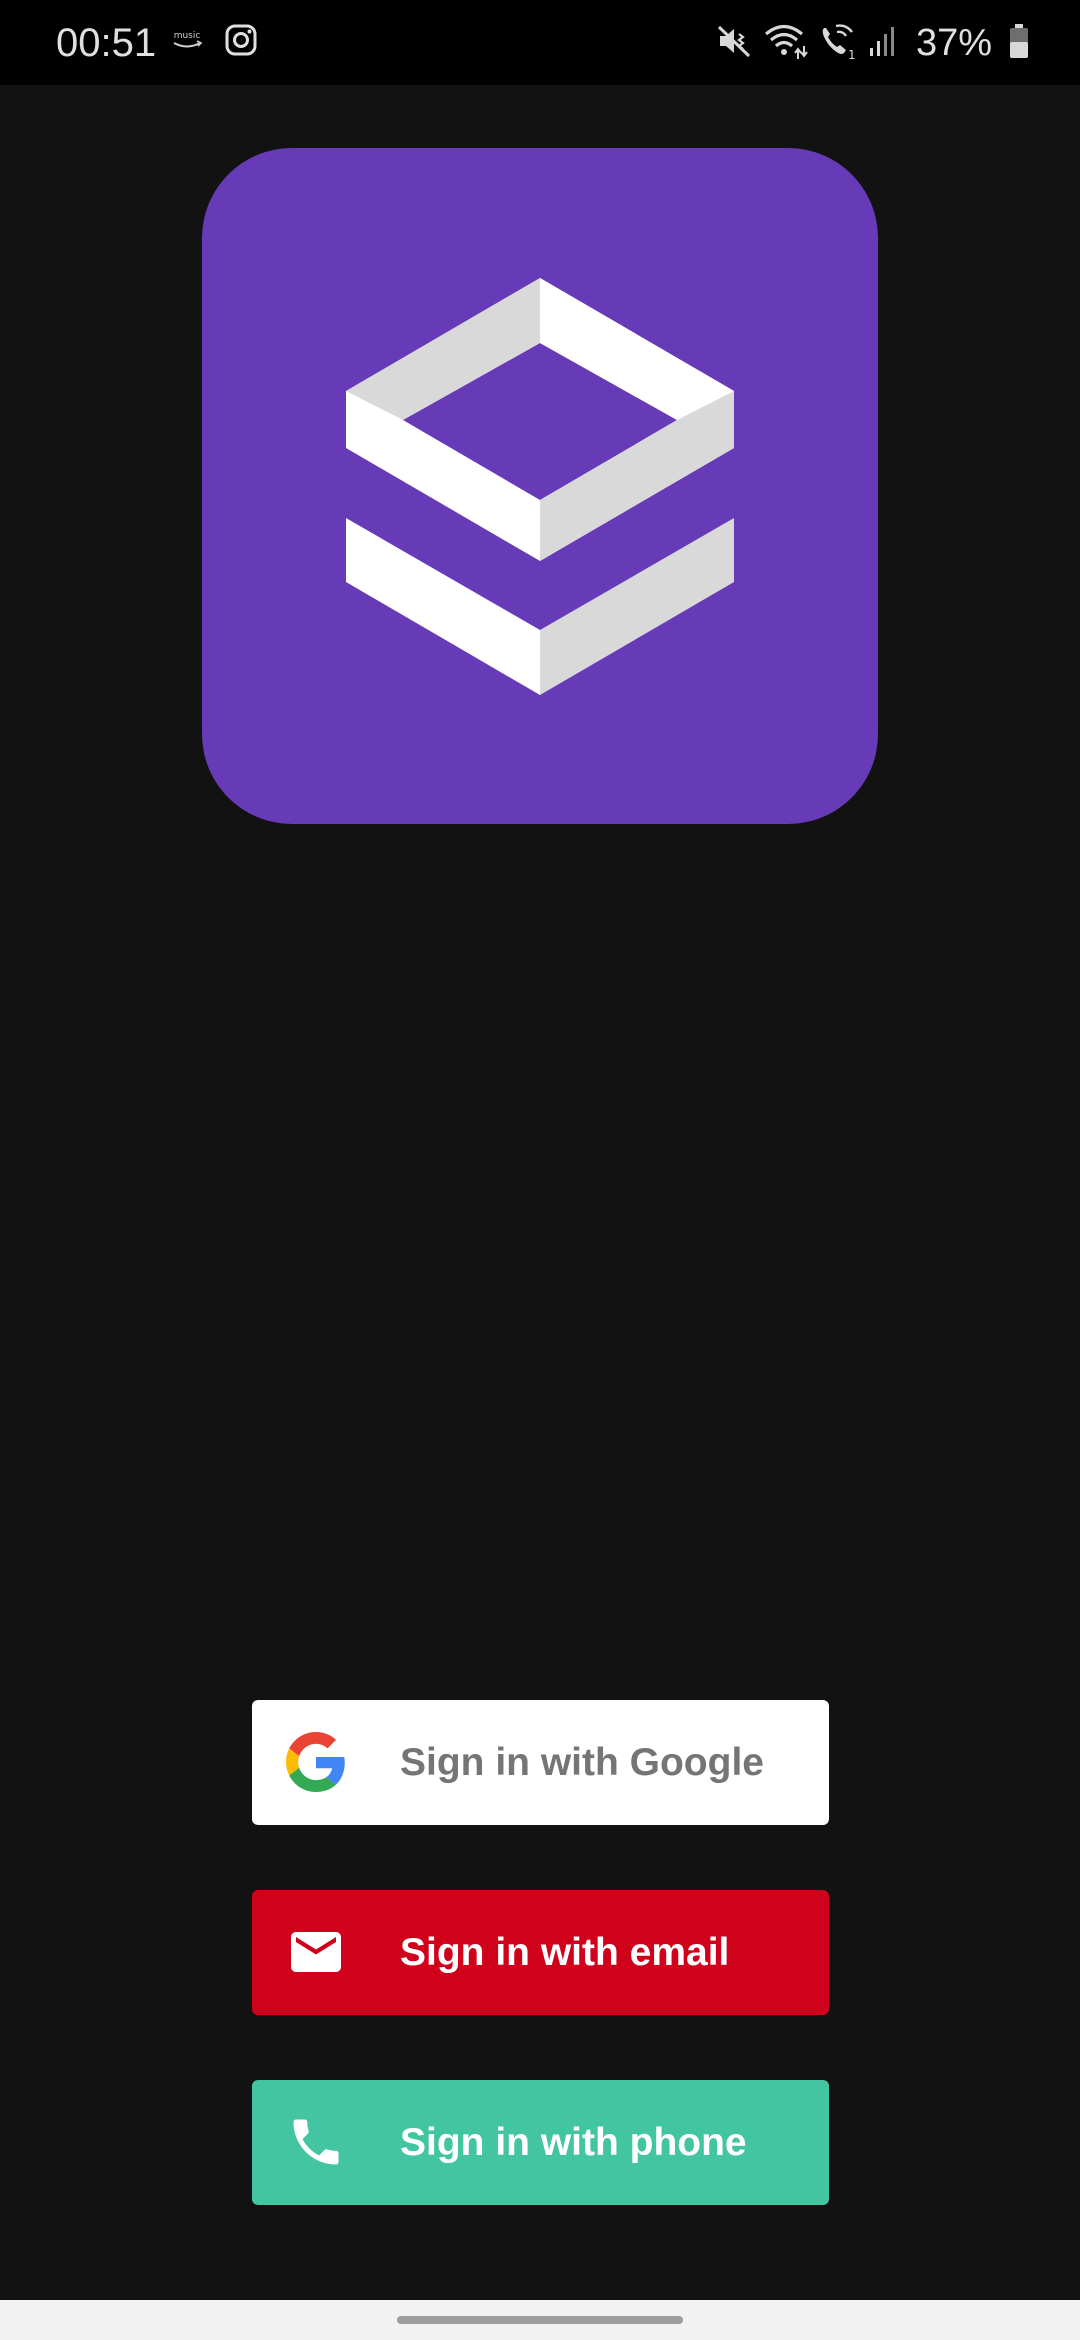 The width and height of the screenshot is (1080, 2340). Describe the element at coordinates (573, 2142) in the screenshot. I see `sign-in-phone-label: Sign in with phone` at that location.